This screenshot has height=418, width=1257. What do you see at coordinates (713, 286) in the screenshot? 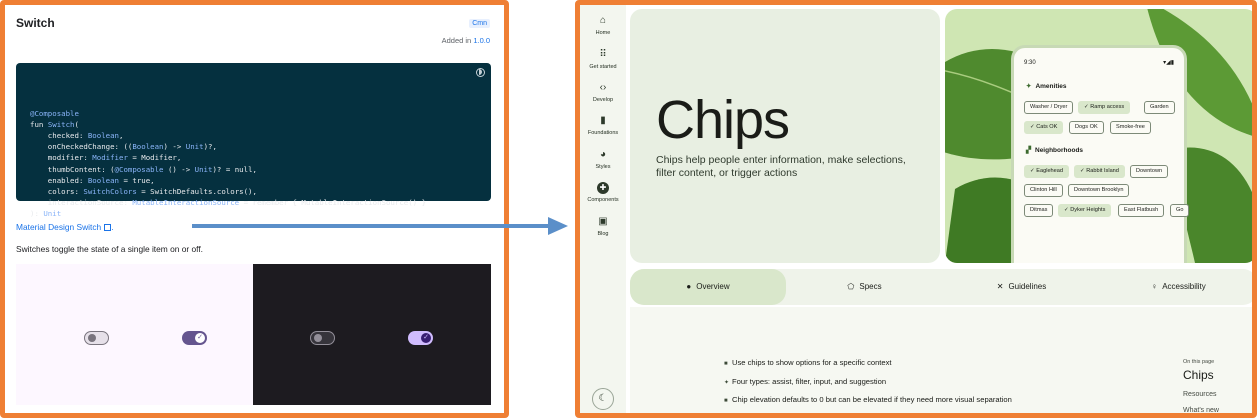
I see `tab-label: Overview` at bounding box center [713, 286].